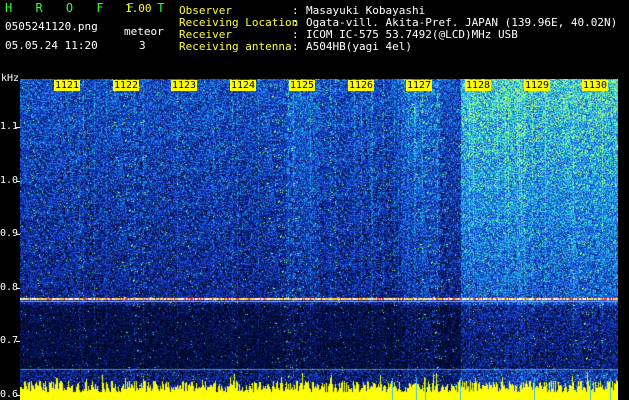  What do you see at coordinates (235, 46) in the screenshot?
I see `info-key-antenna: Receiving antenna` at bounding box center [235, 46].